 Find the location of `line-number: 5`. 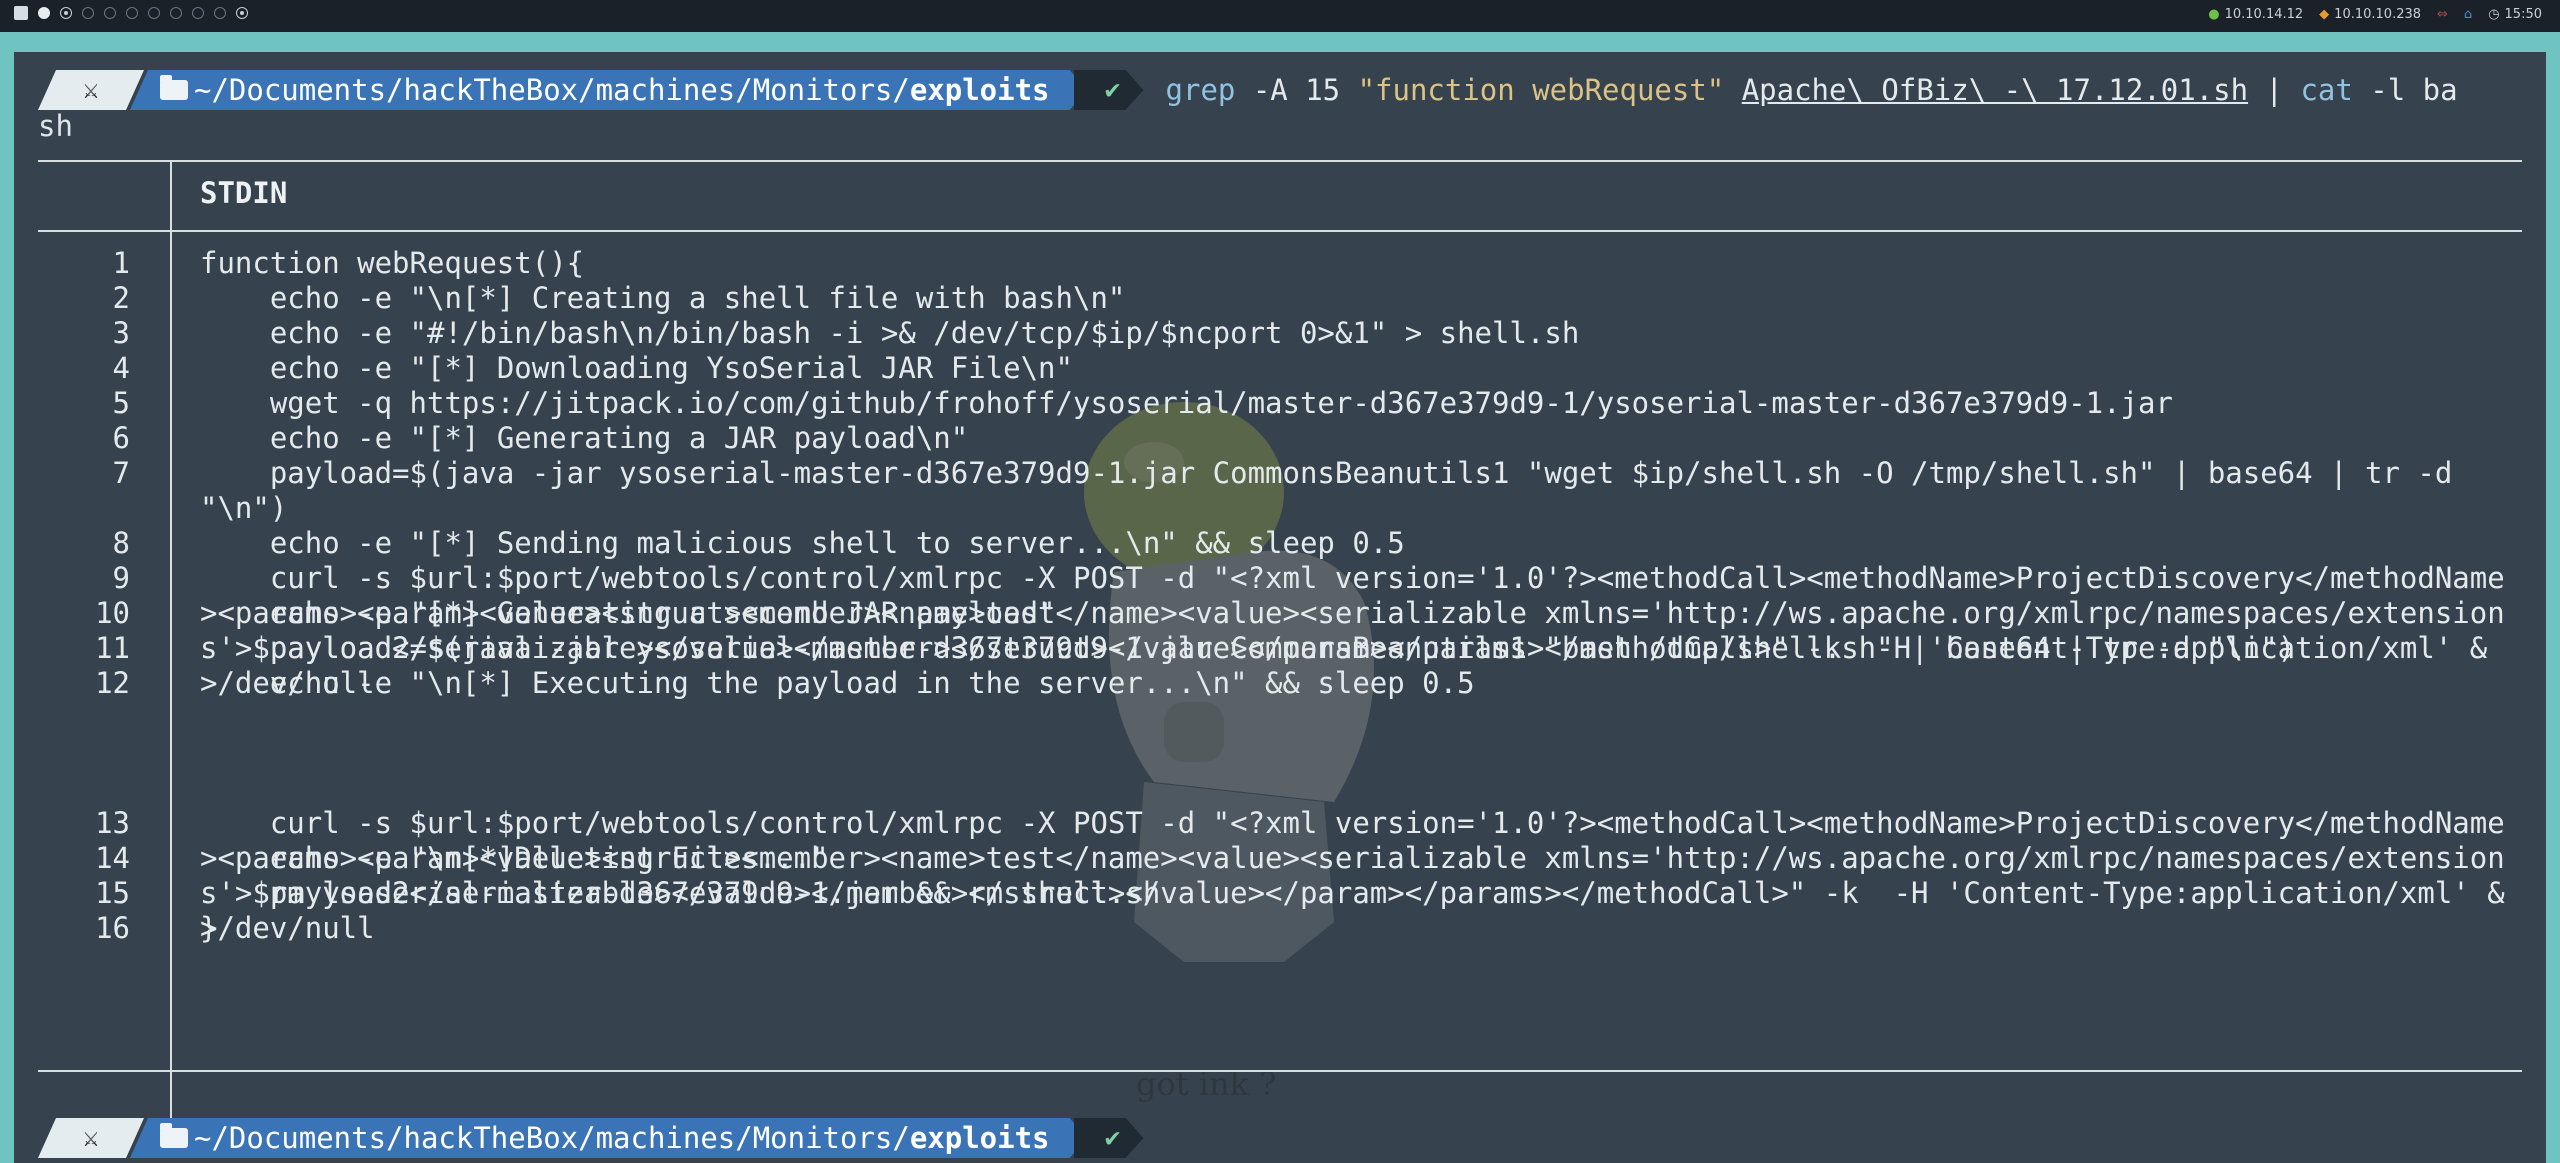

line-number: 5 is located at coordinates (121, 403).